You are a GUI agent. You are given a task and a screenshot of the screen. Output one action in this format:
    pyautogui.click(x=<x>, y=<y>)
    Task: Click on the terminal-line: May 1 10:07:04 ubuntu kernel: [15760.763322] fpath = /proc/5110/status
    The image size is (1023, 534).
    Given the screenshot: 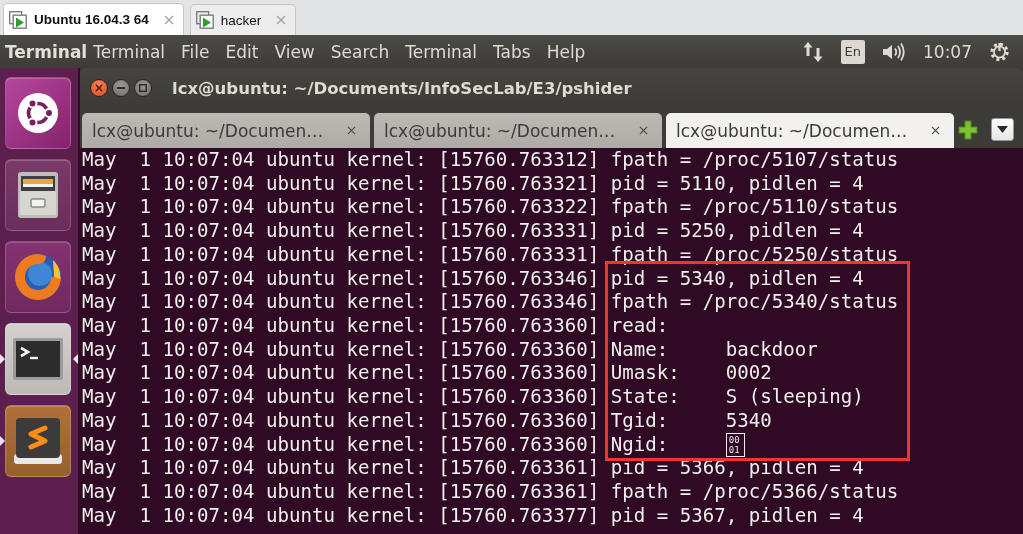 What is the action you would take?
    pyautogui.click(x=490, y=207)
    